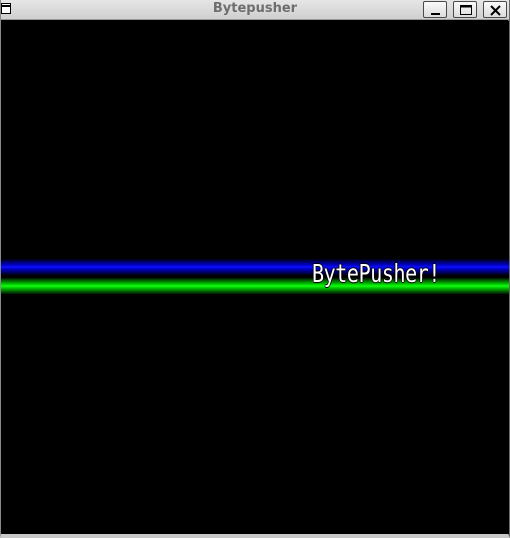  What do you see at coordinates (255, 10) in the screenshot?
I see `title-bar: Bytepusher` at bounding box center [255, 10].